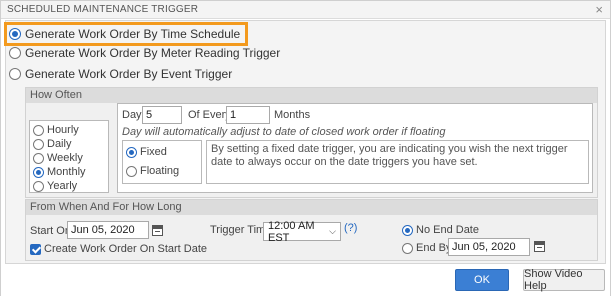  Describe the element at coordinates (482, 280) in the screenshot. I see `ok-button: OK` at that location.